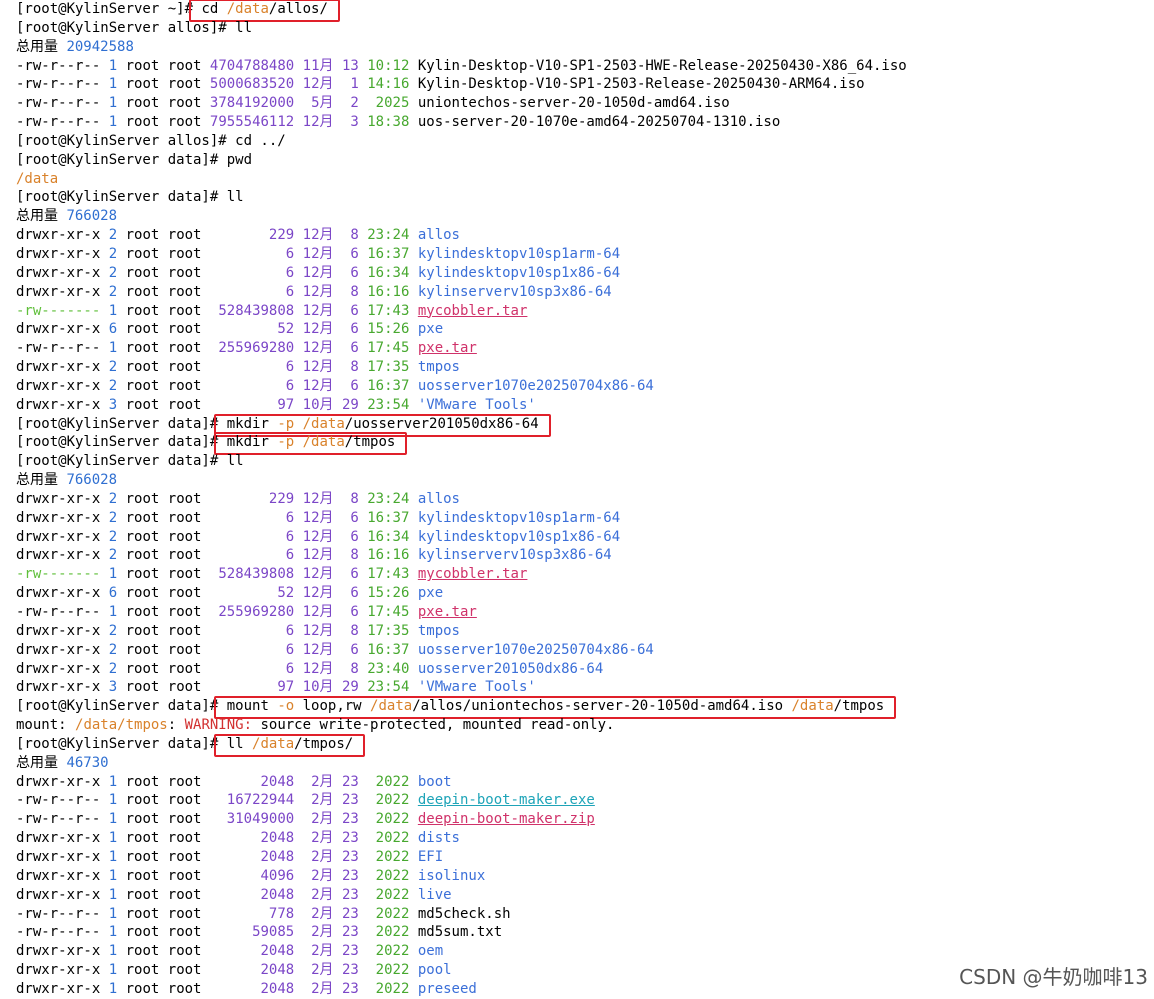 The height and width of the screenshot is (999, 1154). I want to click on file-size: 59085, so click(252, 932).